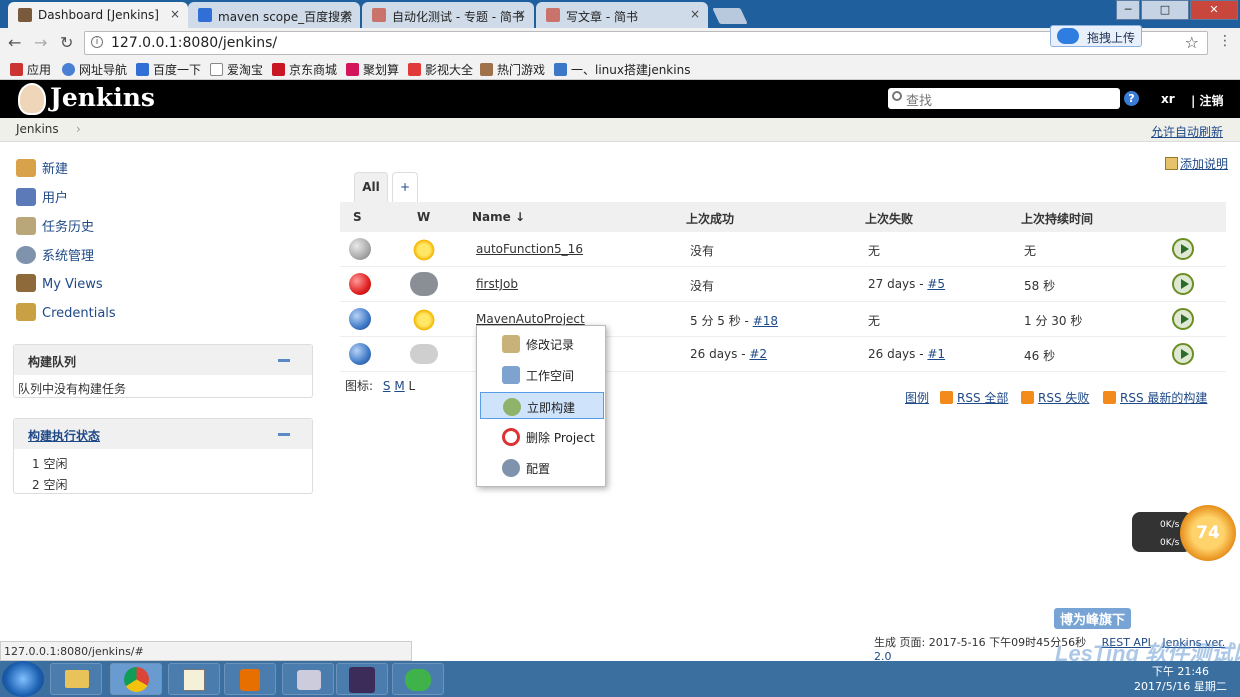 This screenshot has height=697, width=1240. What do you see at coordinates (97, 42) in the screenshot?
I see `info-icon: i` at bounding box center [97, 42].